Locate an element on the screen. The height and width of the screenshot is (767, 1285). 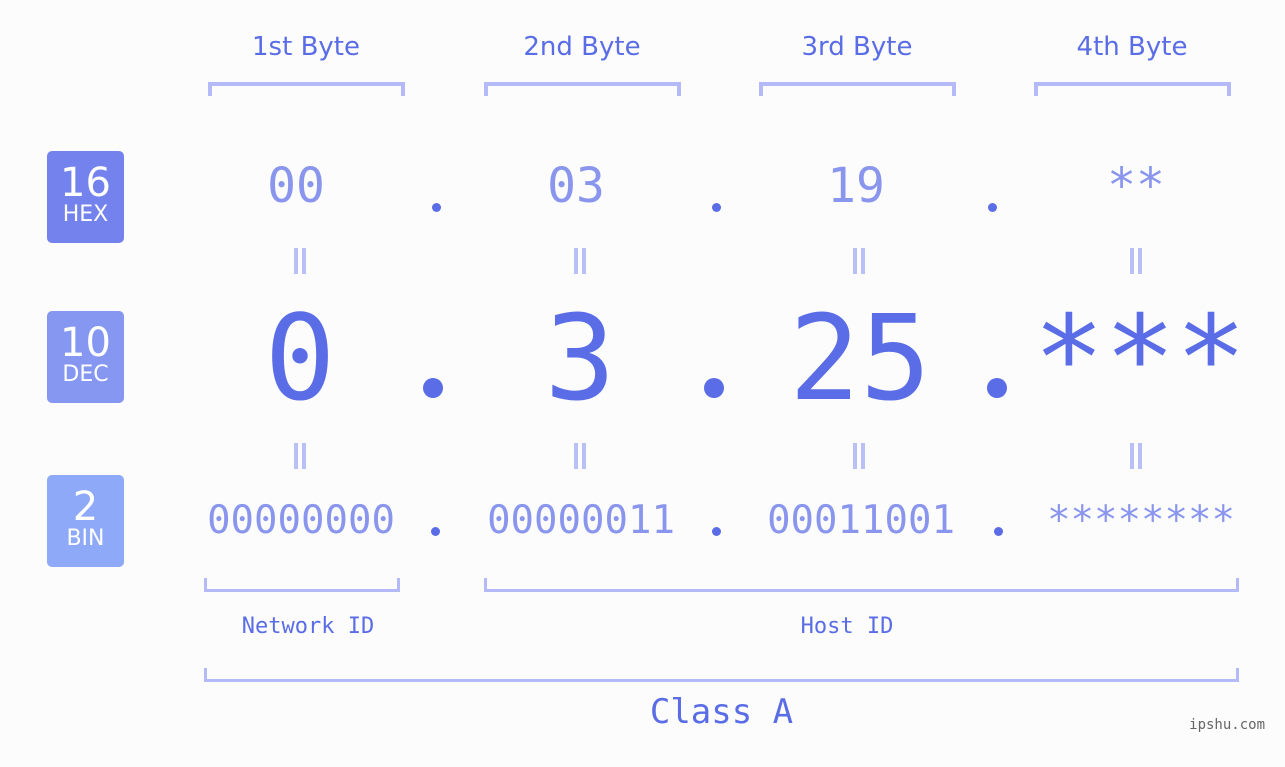
hex-value-1: 00 is located at coordinates (296, 186).